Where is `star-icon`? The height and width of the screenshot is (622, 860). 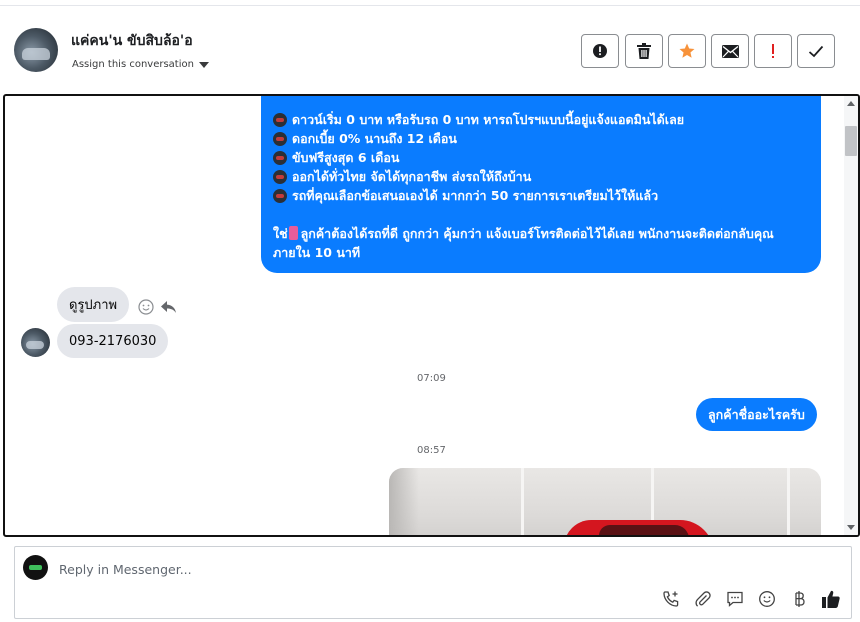
star-icon is located at coordinates (687, 50).